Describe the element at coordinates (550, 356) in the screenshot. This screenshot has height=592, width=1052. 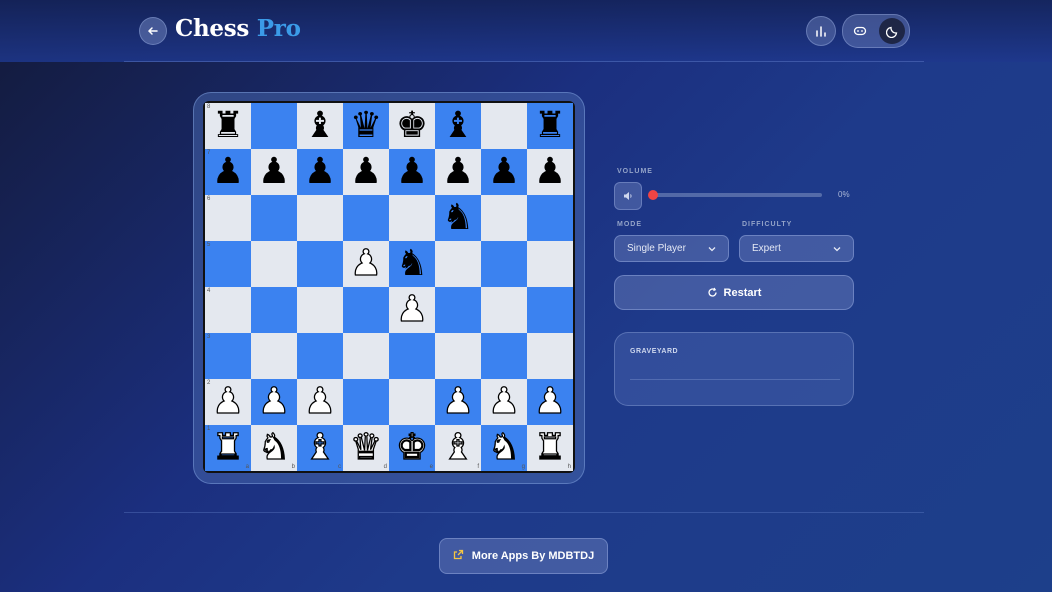
I see `board-square-h3` at that location.